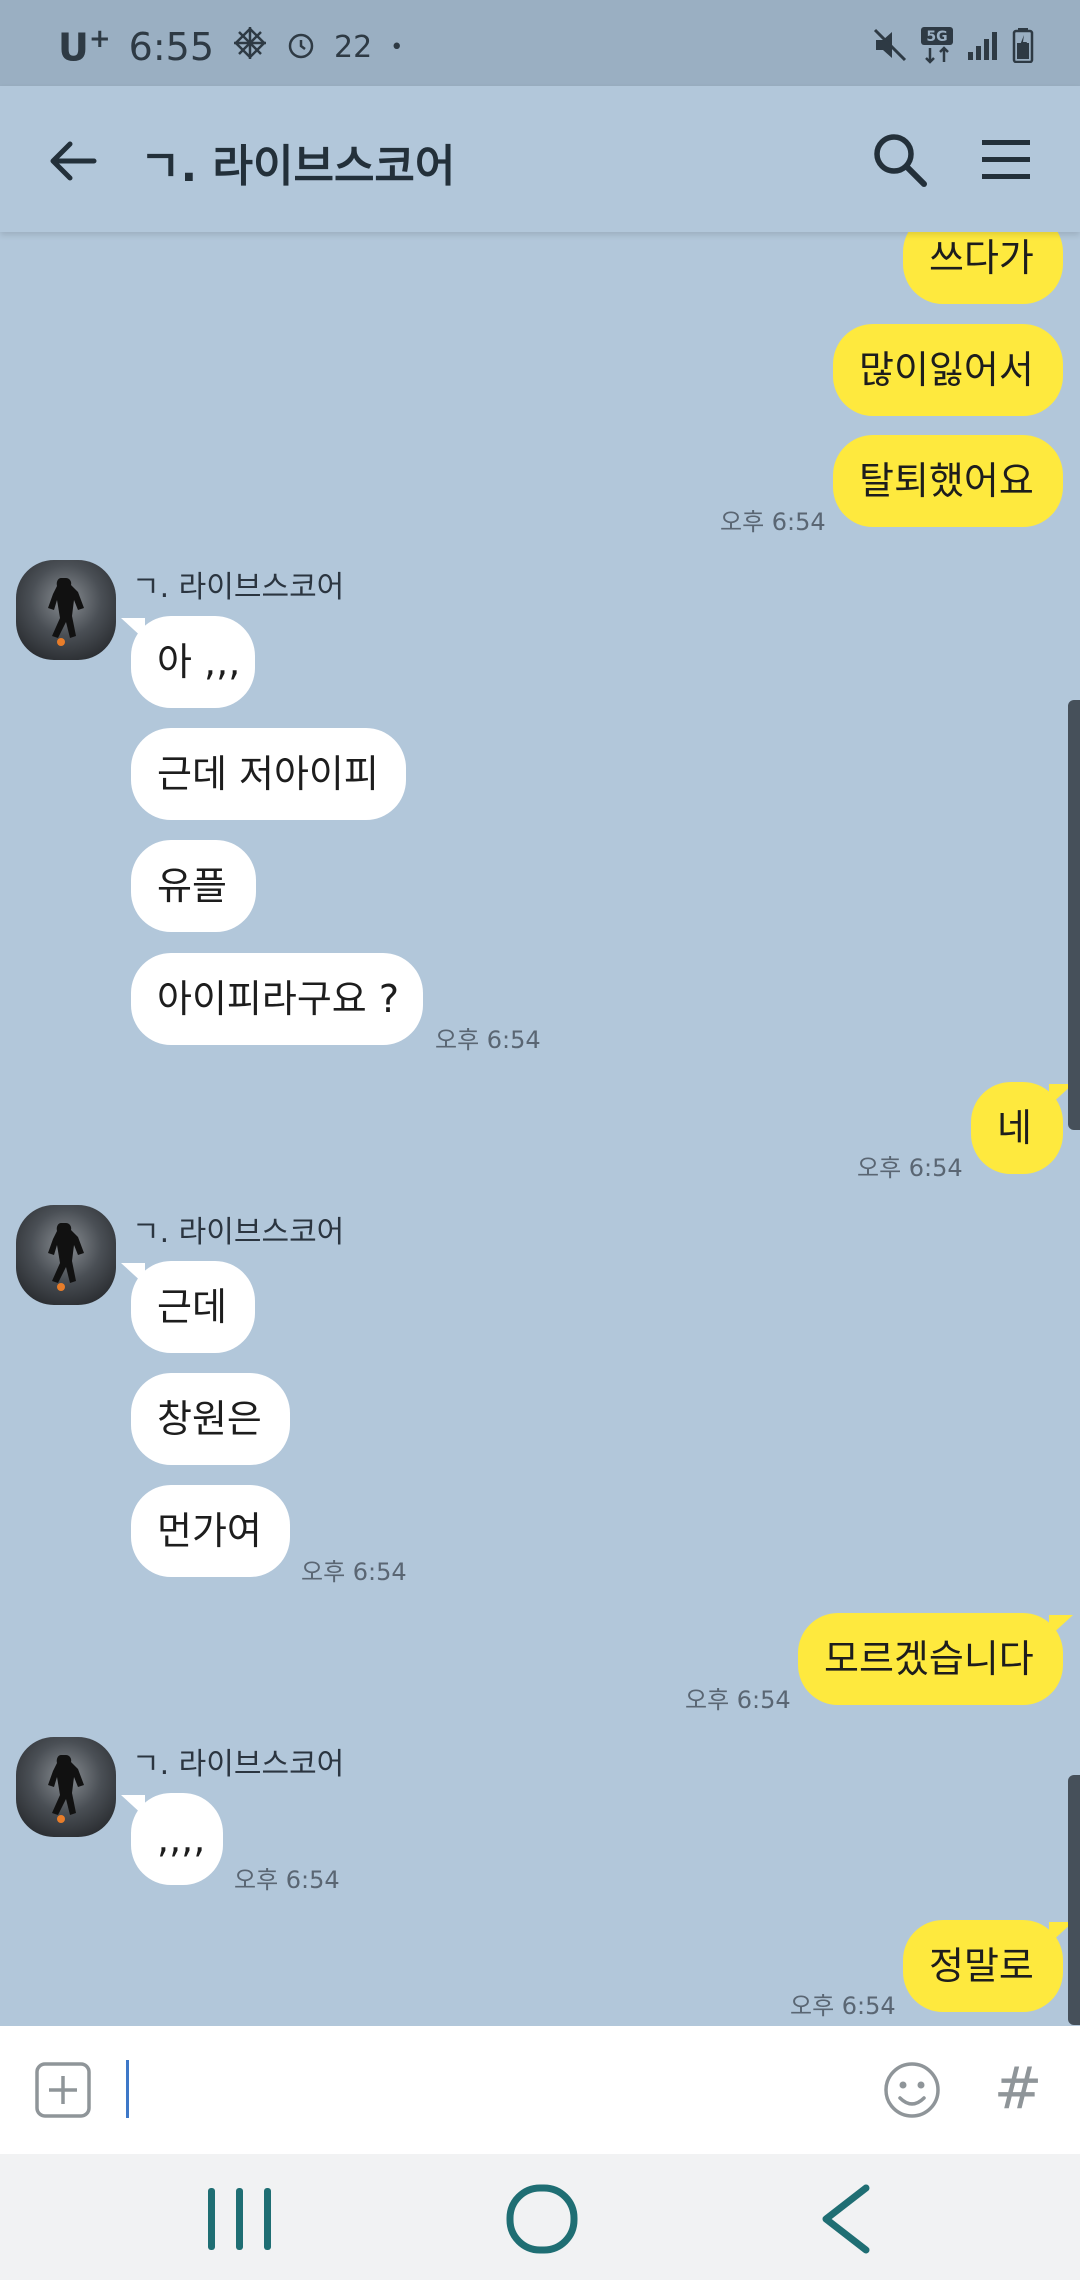 The height and width of the screenshot is (2280, 1080). What do you see at coordinates (353, 47) in the screenshot?
I see `notification-count: 22` at bounding box center [353, 47].